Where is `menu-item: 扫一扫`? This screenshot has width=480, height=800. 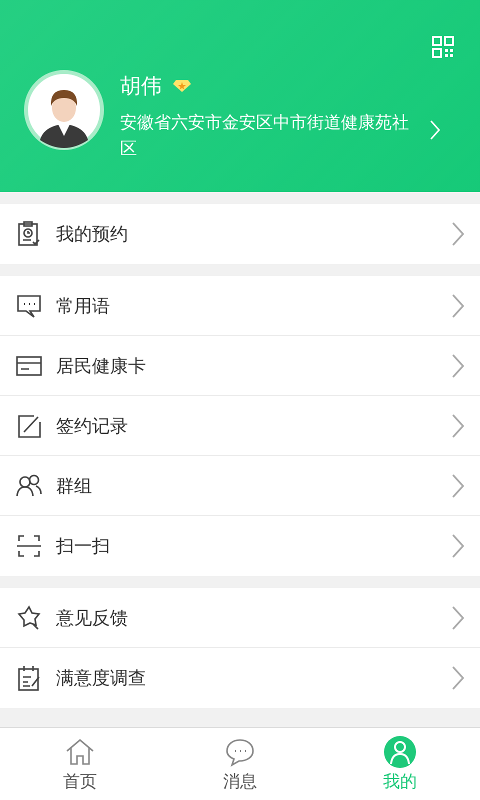 menu-item: 扫一扫 is located at coordinates (240, 546).